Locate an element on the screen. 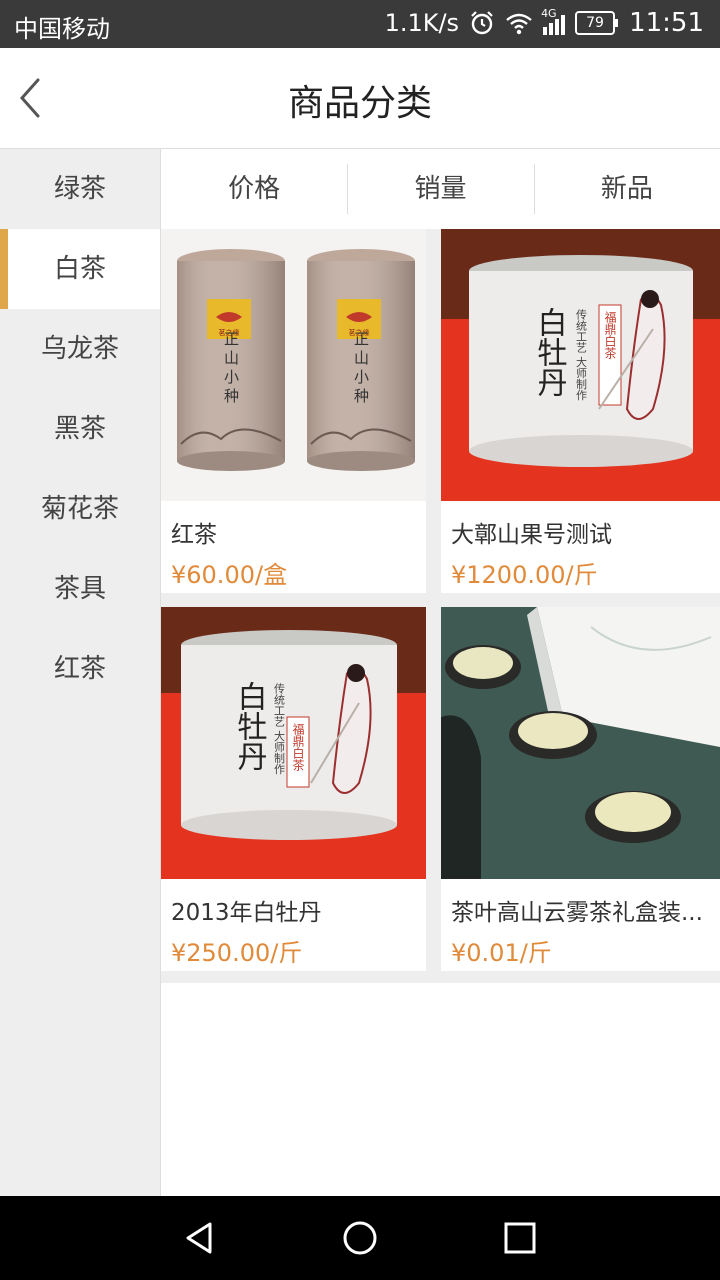 The image size is (720, 1280). status-bar: 中国移动 1.1K/s 4G 79 11:51 is located at coordinates (360, 24).